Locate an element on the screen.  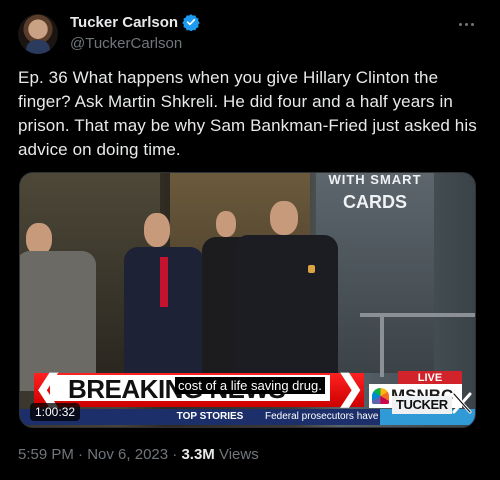
author-row: Tucker Carlson is located at coordinates (135, 22).